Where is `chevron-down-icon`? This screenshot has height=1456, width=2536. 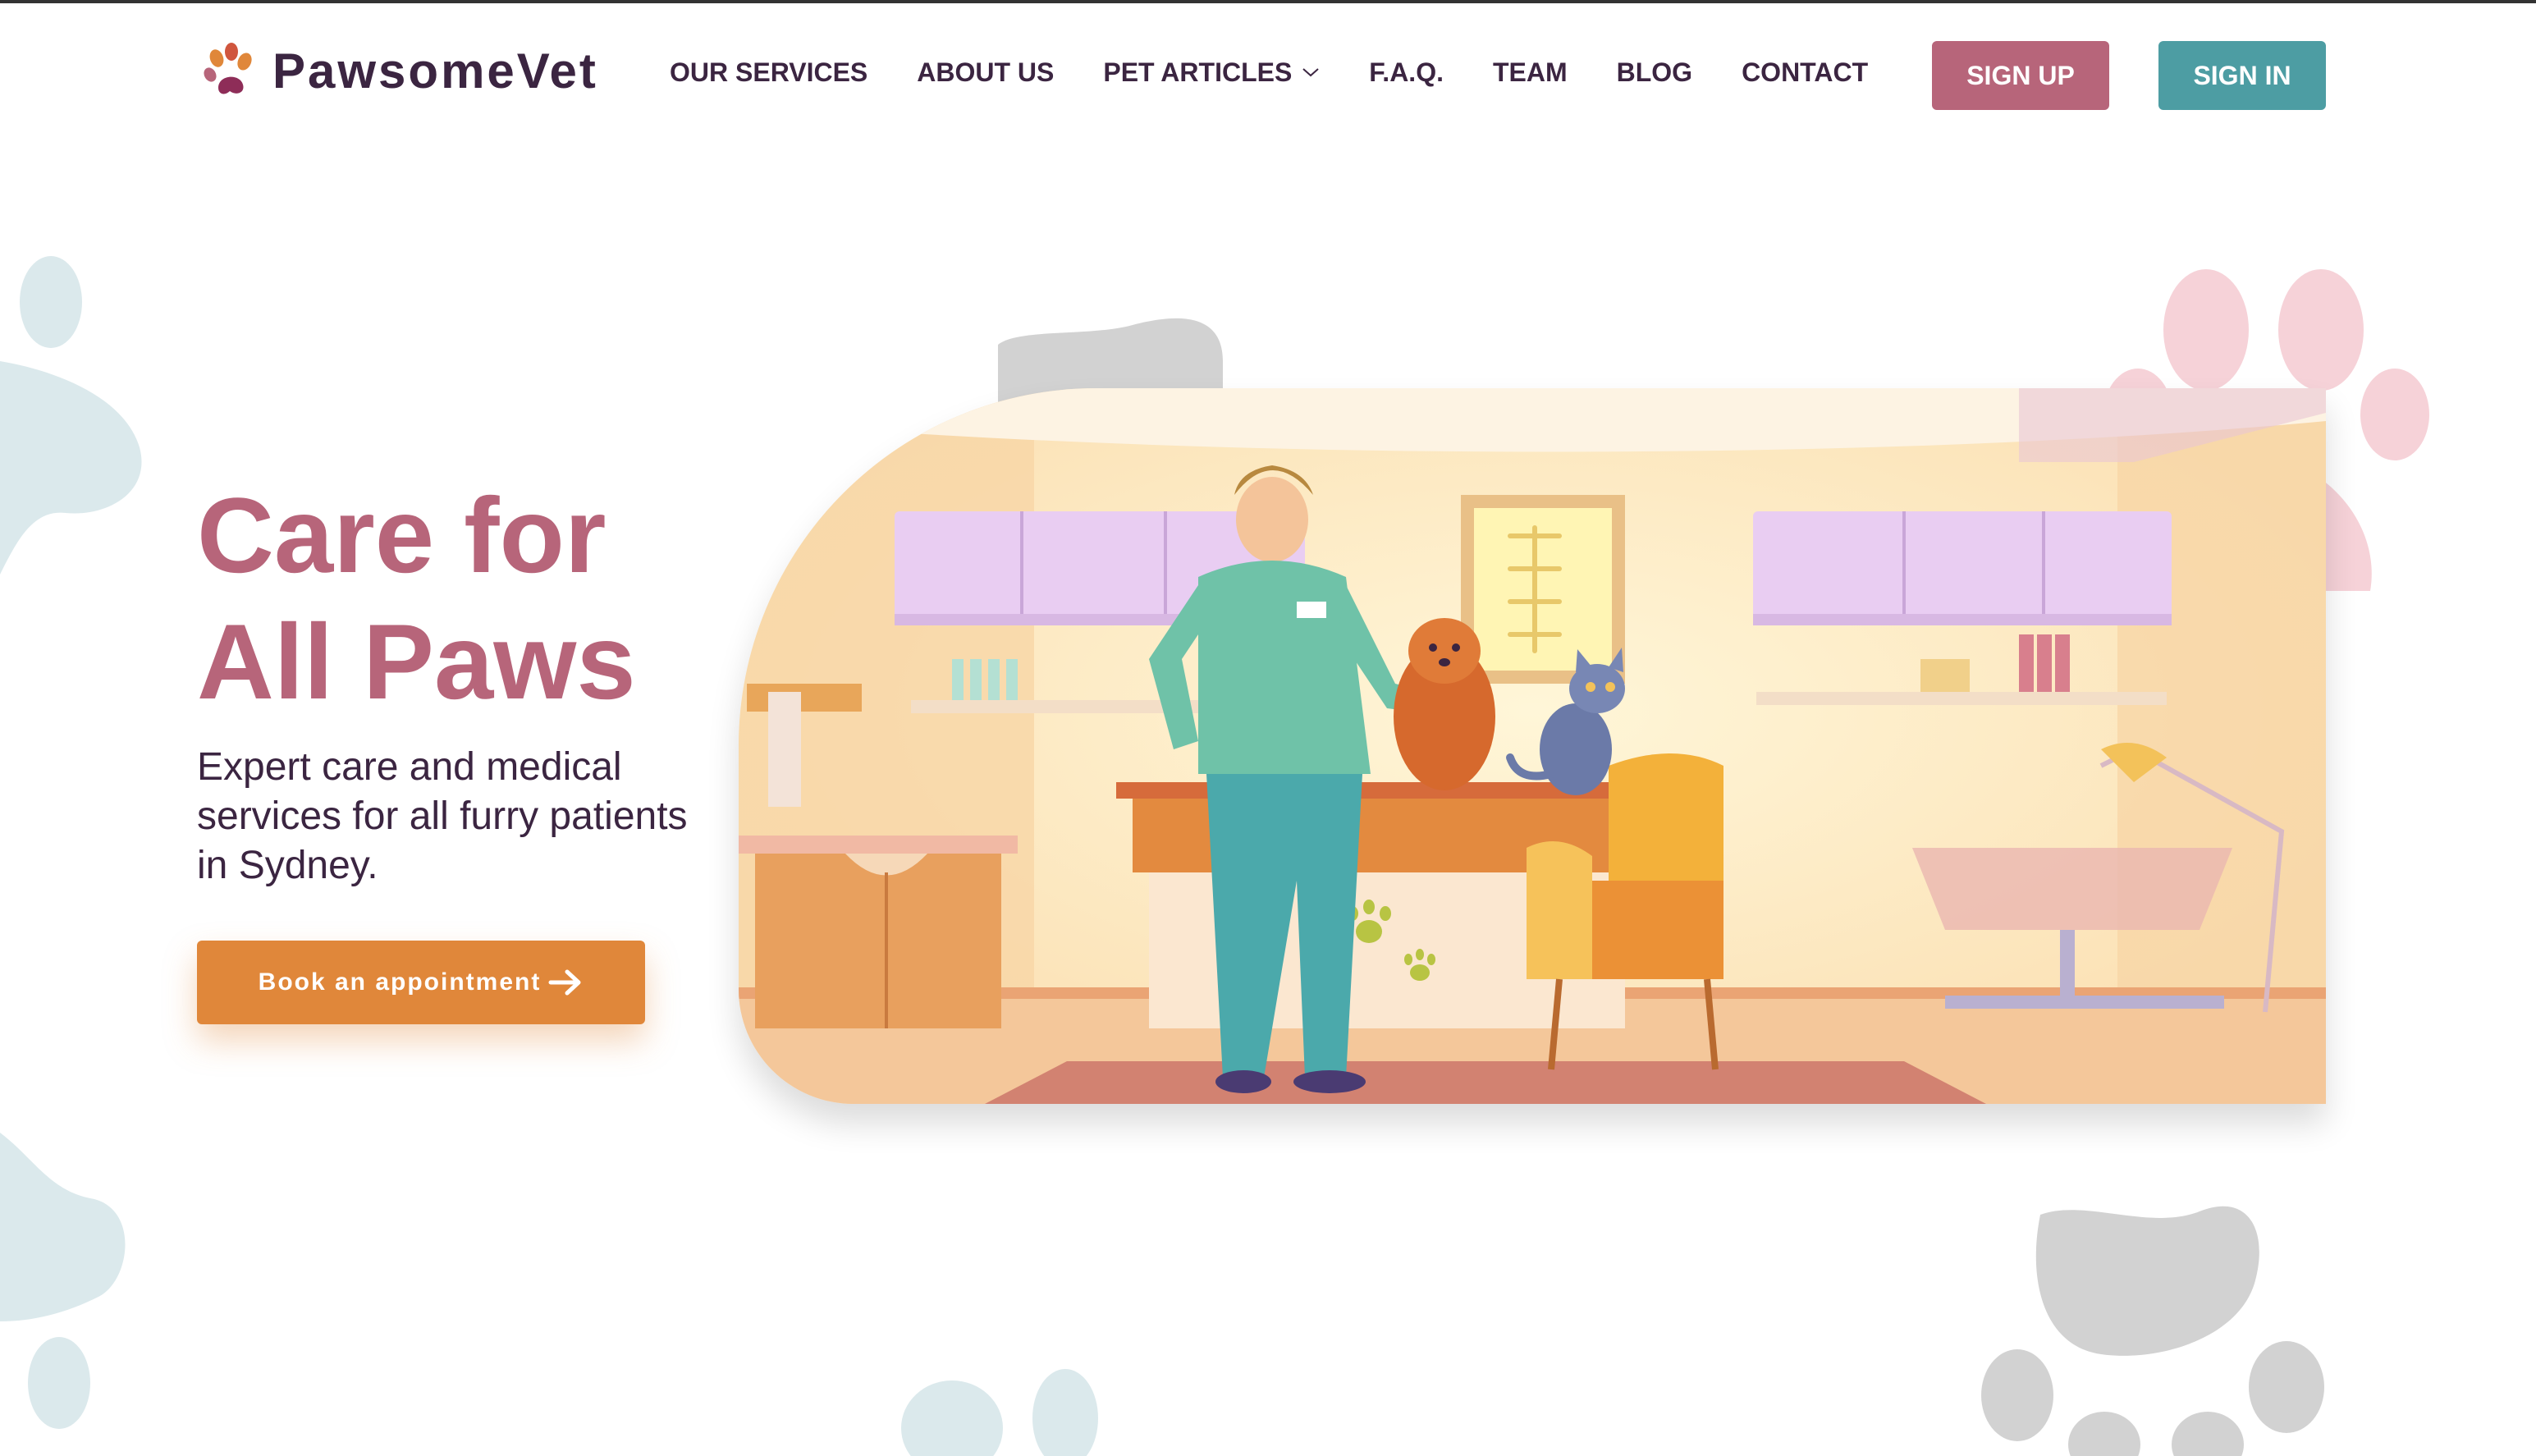 chevron-down-icon is located at coordinates (1310, 72).